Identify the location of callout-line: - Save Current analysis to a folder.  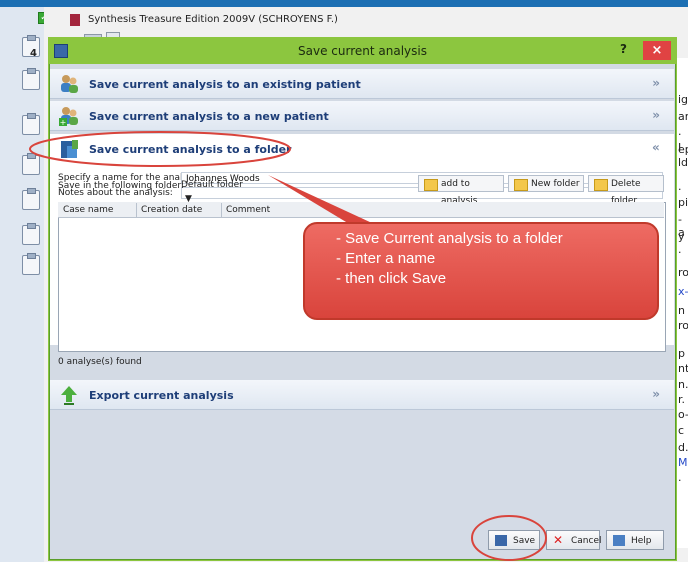
(449, 238).